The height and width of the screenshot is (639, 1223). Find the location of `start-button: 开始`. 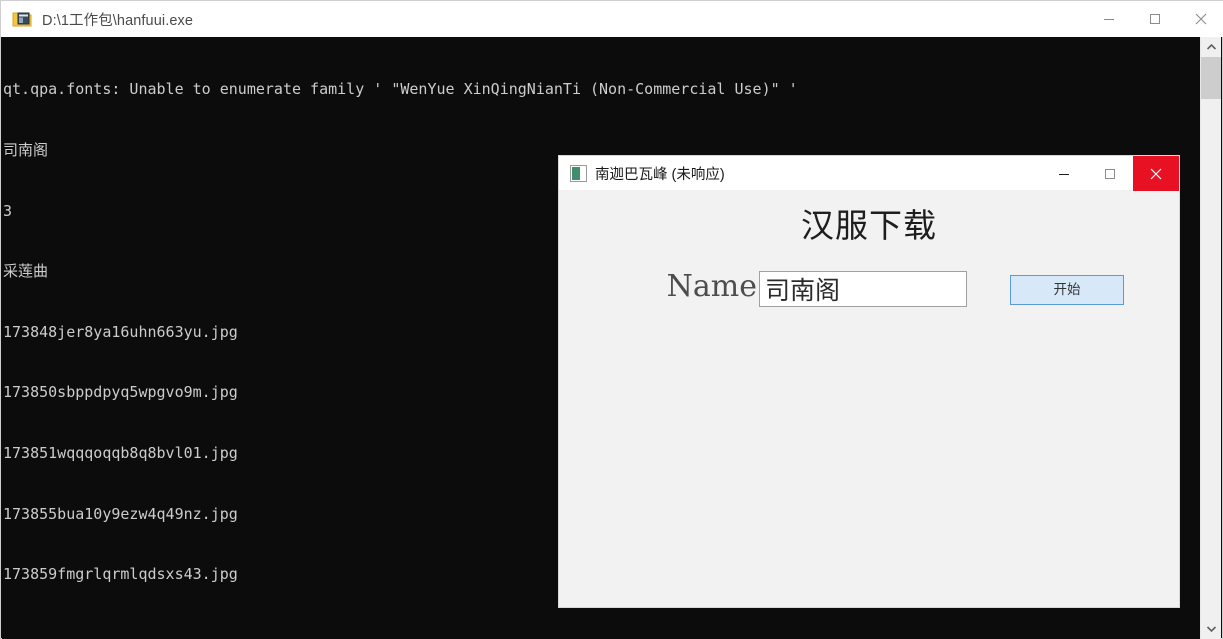

start-button: 开始 is located at coordinates (1067, 290).